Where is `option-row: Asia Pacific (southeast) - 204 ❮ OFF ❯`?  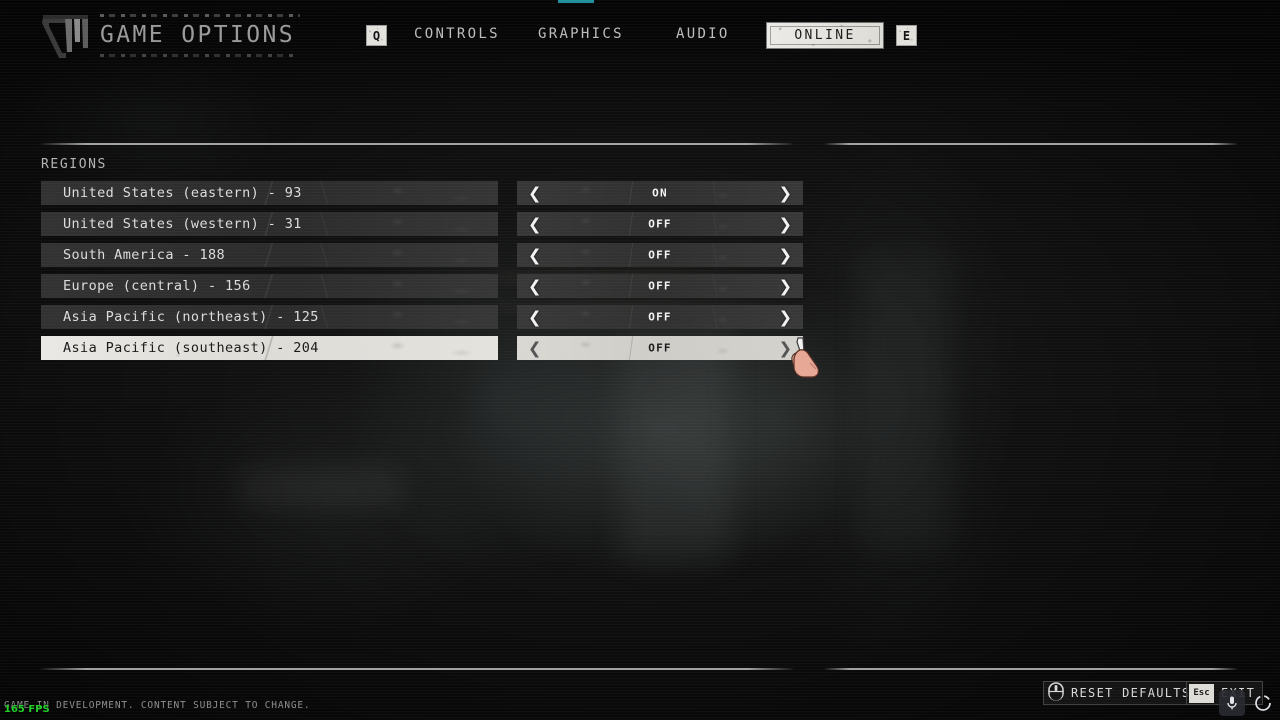 option-row: Asia Pacific (southeast) - 204 ❮ OFF ❯ is located at coordinates (422, 348).